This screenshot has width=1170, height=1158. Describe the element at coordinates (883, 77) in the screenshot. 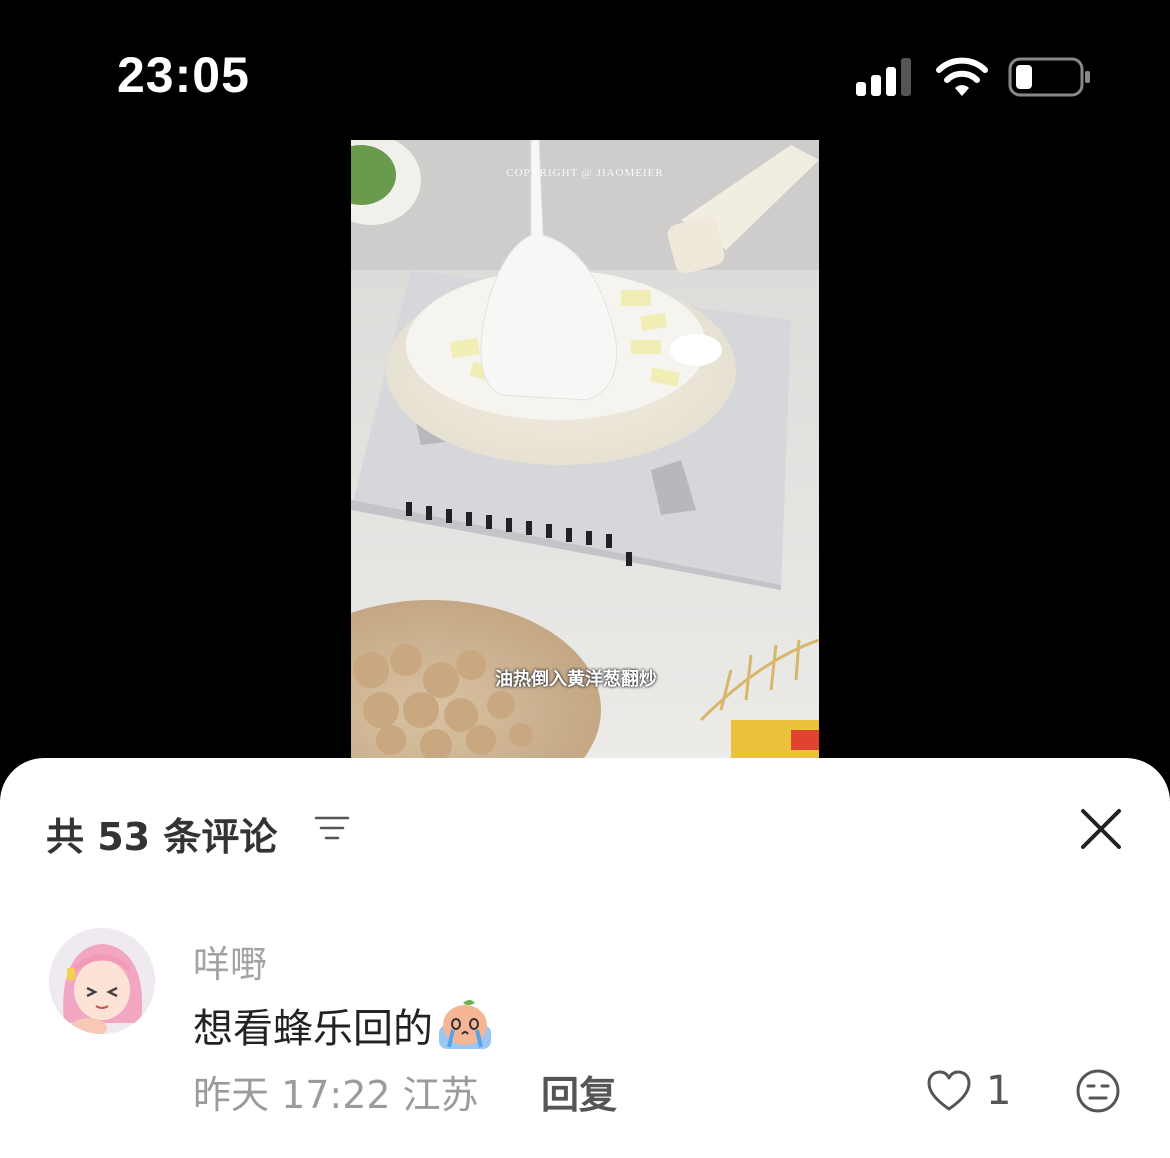

I see `cellular-signal-icon` at that location.